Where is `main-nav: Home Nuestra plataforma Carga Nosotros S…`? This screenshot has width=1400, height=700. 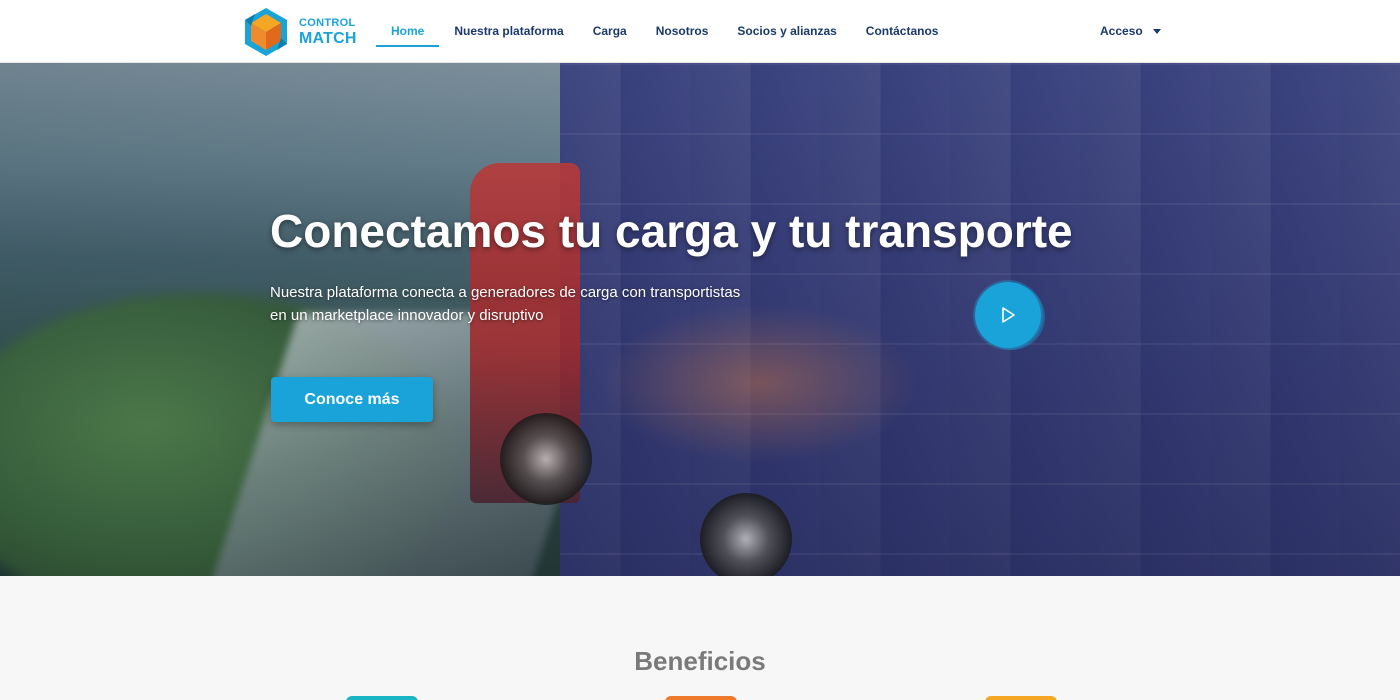
main-nav: Home Nuestra plataforma Carga Nosotros S… is located at coordinates (671, 31).